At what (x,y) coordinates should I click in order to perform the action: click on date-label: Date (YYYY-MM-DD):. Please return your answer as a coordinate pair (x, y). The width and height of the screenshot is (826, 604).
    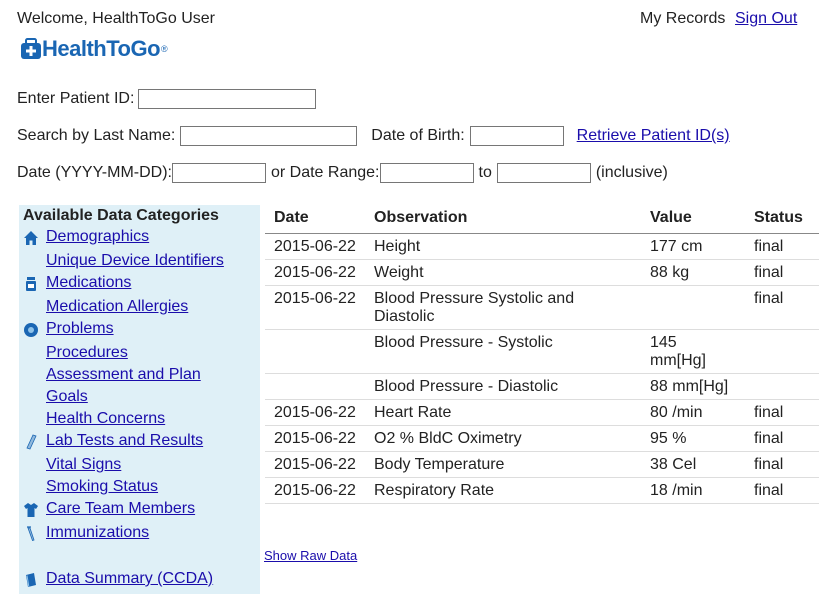
    Looking at the image, I should click on (94, 172).